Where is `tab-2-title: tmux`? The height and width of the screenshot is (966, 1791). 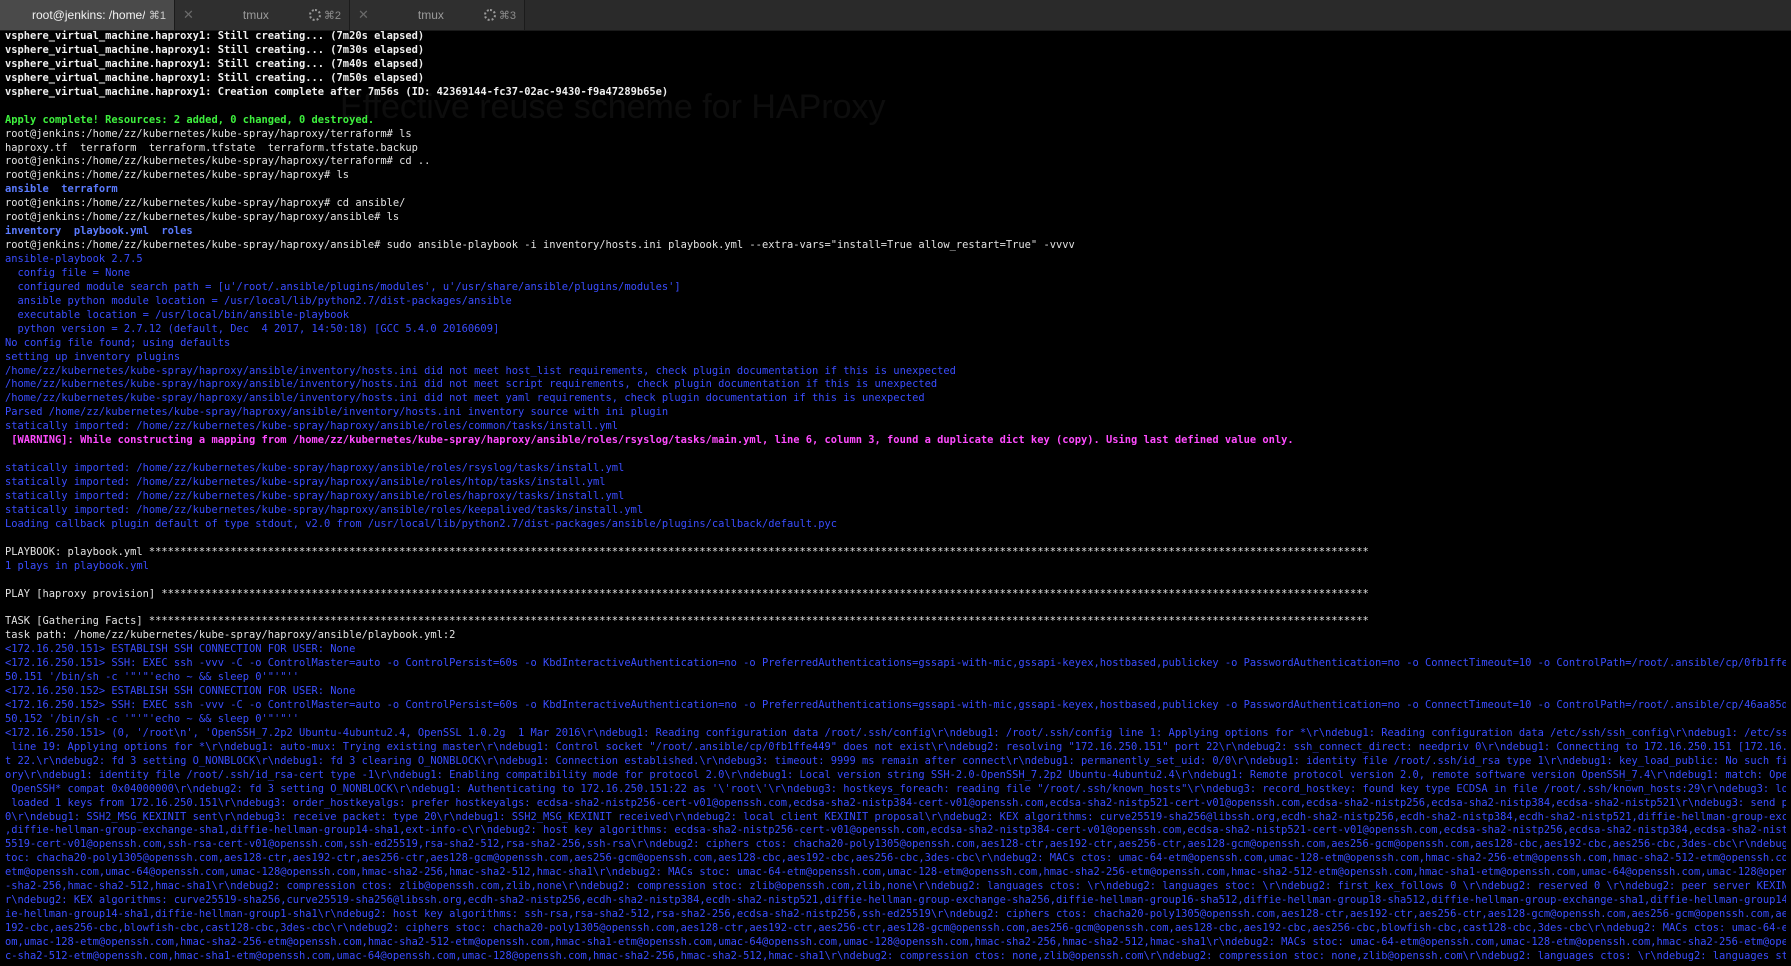 tab-2-title: tmux is located at coordinates (255, 15).